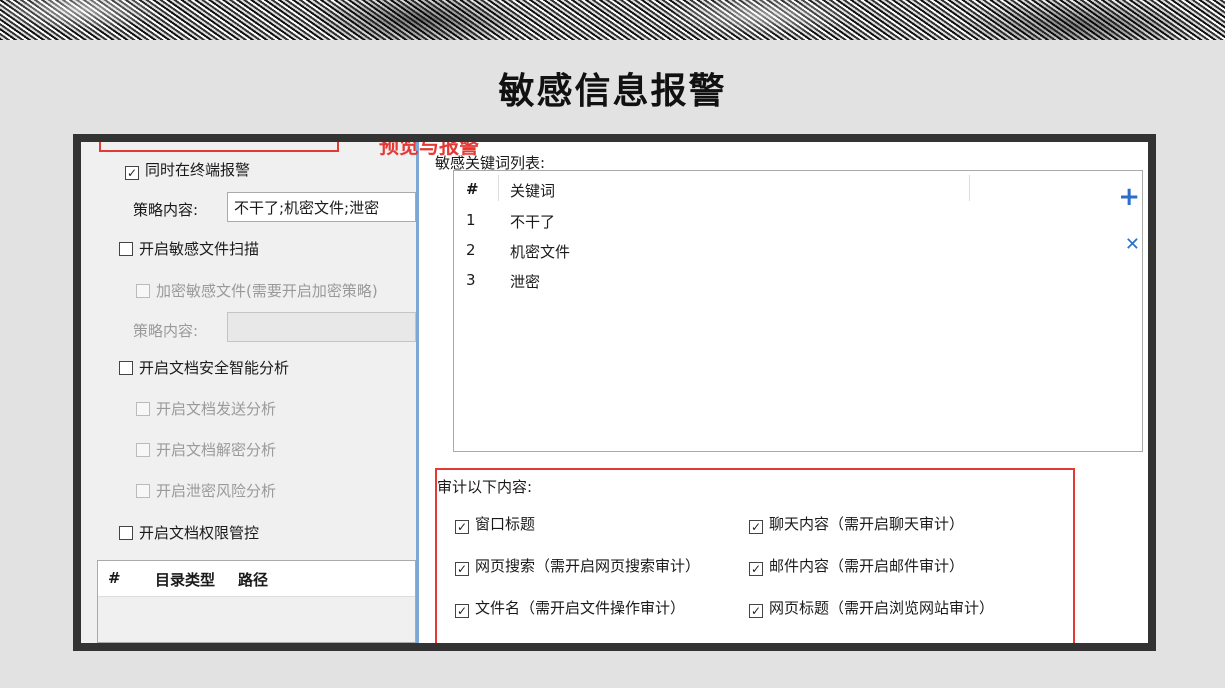 Image resolution: width=1225 pixels, height=688 pixels. I want to click on doc-send-checkbox: 开启文档发送分析, so click(206, 408).